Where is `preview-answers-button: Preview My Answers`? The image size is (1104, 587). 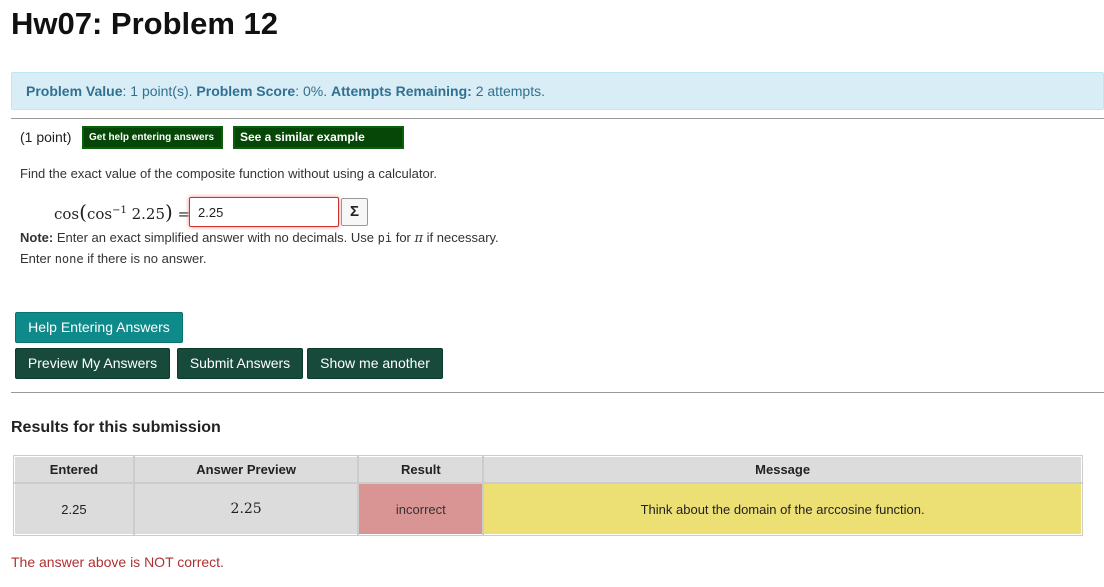
preview-answers-button: Preview My Answers is located at coordinates (92, 363).